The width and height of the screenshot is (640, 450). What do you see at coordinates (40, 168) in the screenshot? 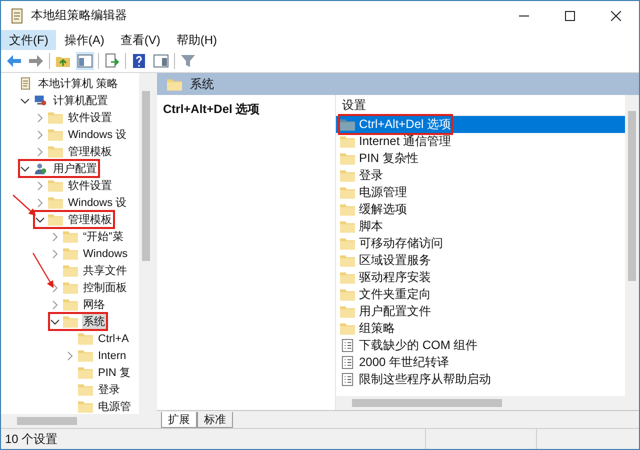
I see `user-icon` at bounding box center [40, 168].